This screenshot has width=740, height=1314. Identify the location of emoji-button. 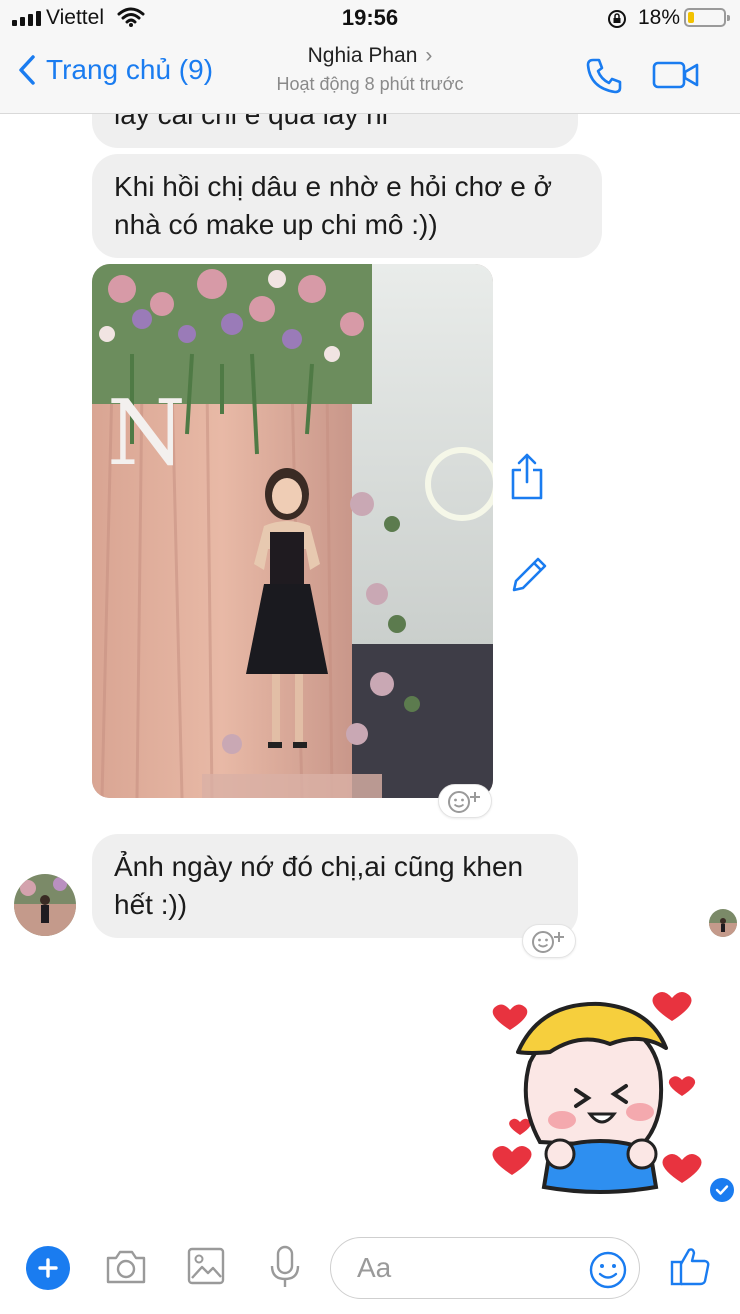
(608, 1272).